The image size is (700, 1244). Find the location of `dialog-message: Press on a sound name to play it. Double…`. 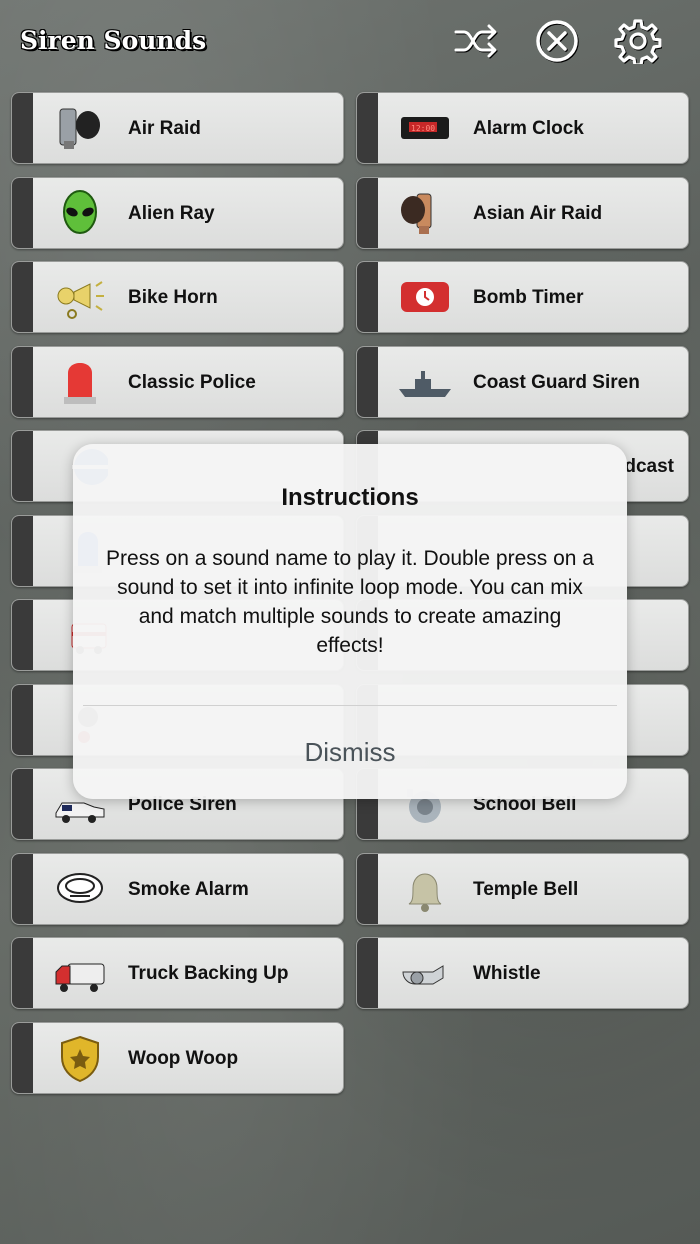

dialog-message: Press on a sound name to play it. Double… is located at coordinates (350, 602).